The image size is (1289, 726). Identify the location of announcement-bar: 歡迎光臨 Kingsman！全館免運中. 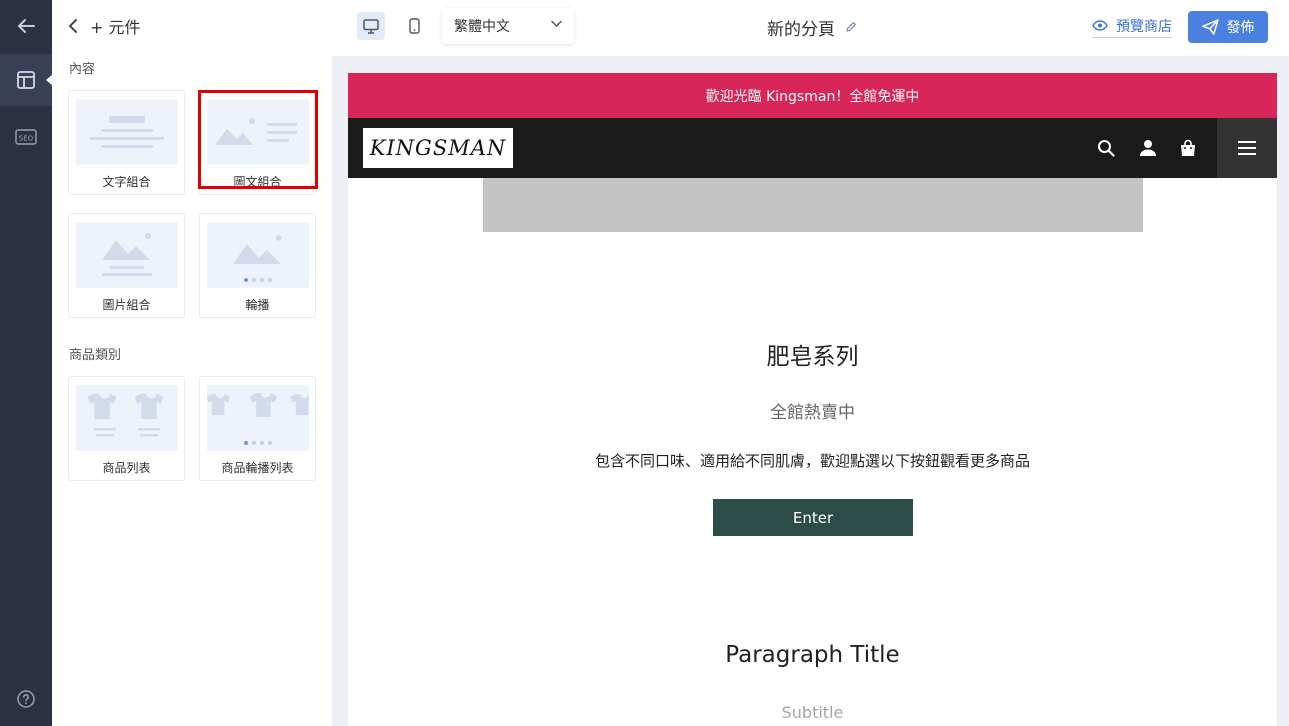
(812, 95).